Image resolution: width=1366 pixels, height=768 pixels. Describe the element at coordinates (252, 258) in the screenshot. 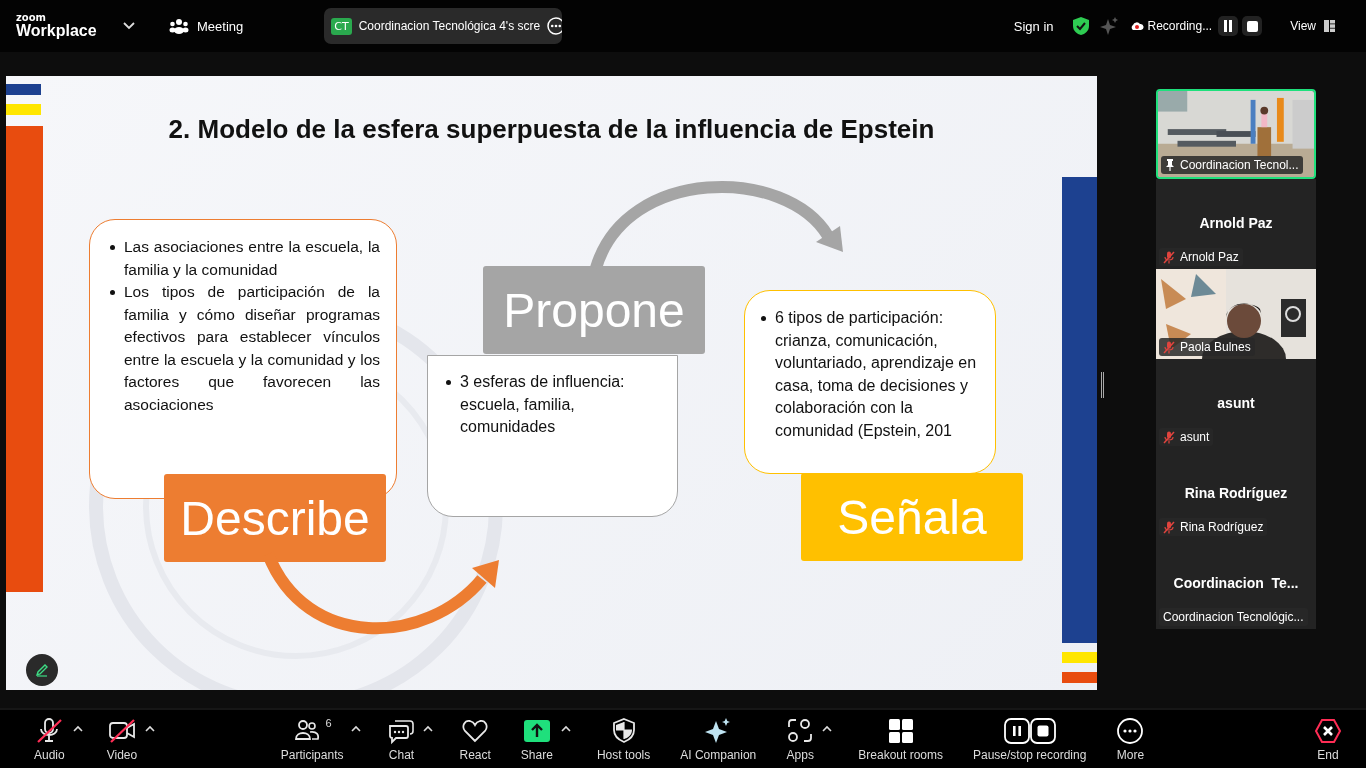

I see `bullet-text: Las asociaciones entre la escuela, la familia y la comunidad` at that location.